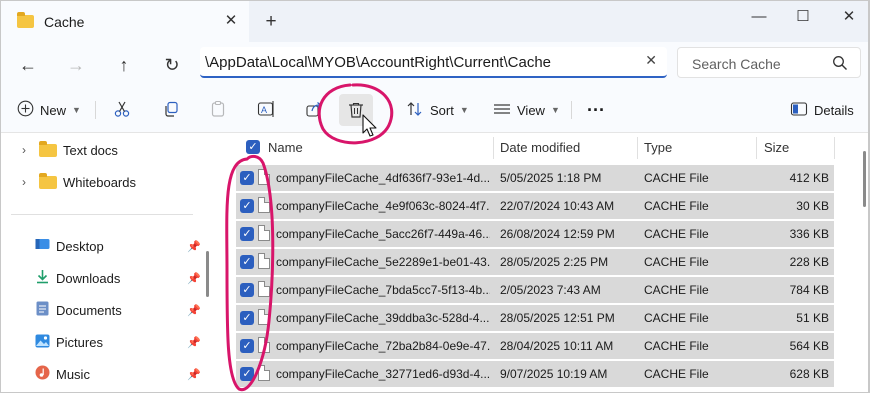 Image resolution: width=870 pixels, height=393 pixels. What do you see at coordinates (809, 290) in the screenshot?
I see `file-size: 784 KB` at bounding box center [809, 290].